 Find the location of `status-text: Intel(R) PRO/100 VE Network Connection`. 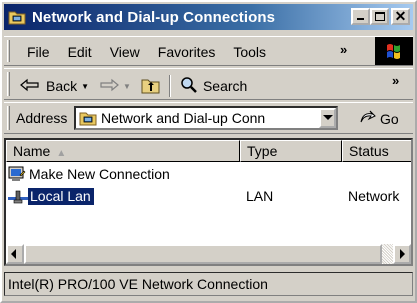

status-text: Intel(R) PRO/100 VE Network Connection is located at coordinates (208, 284).